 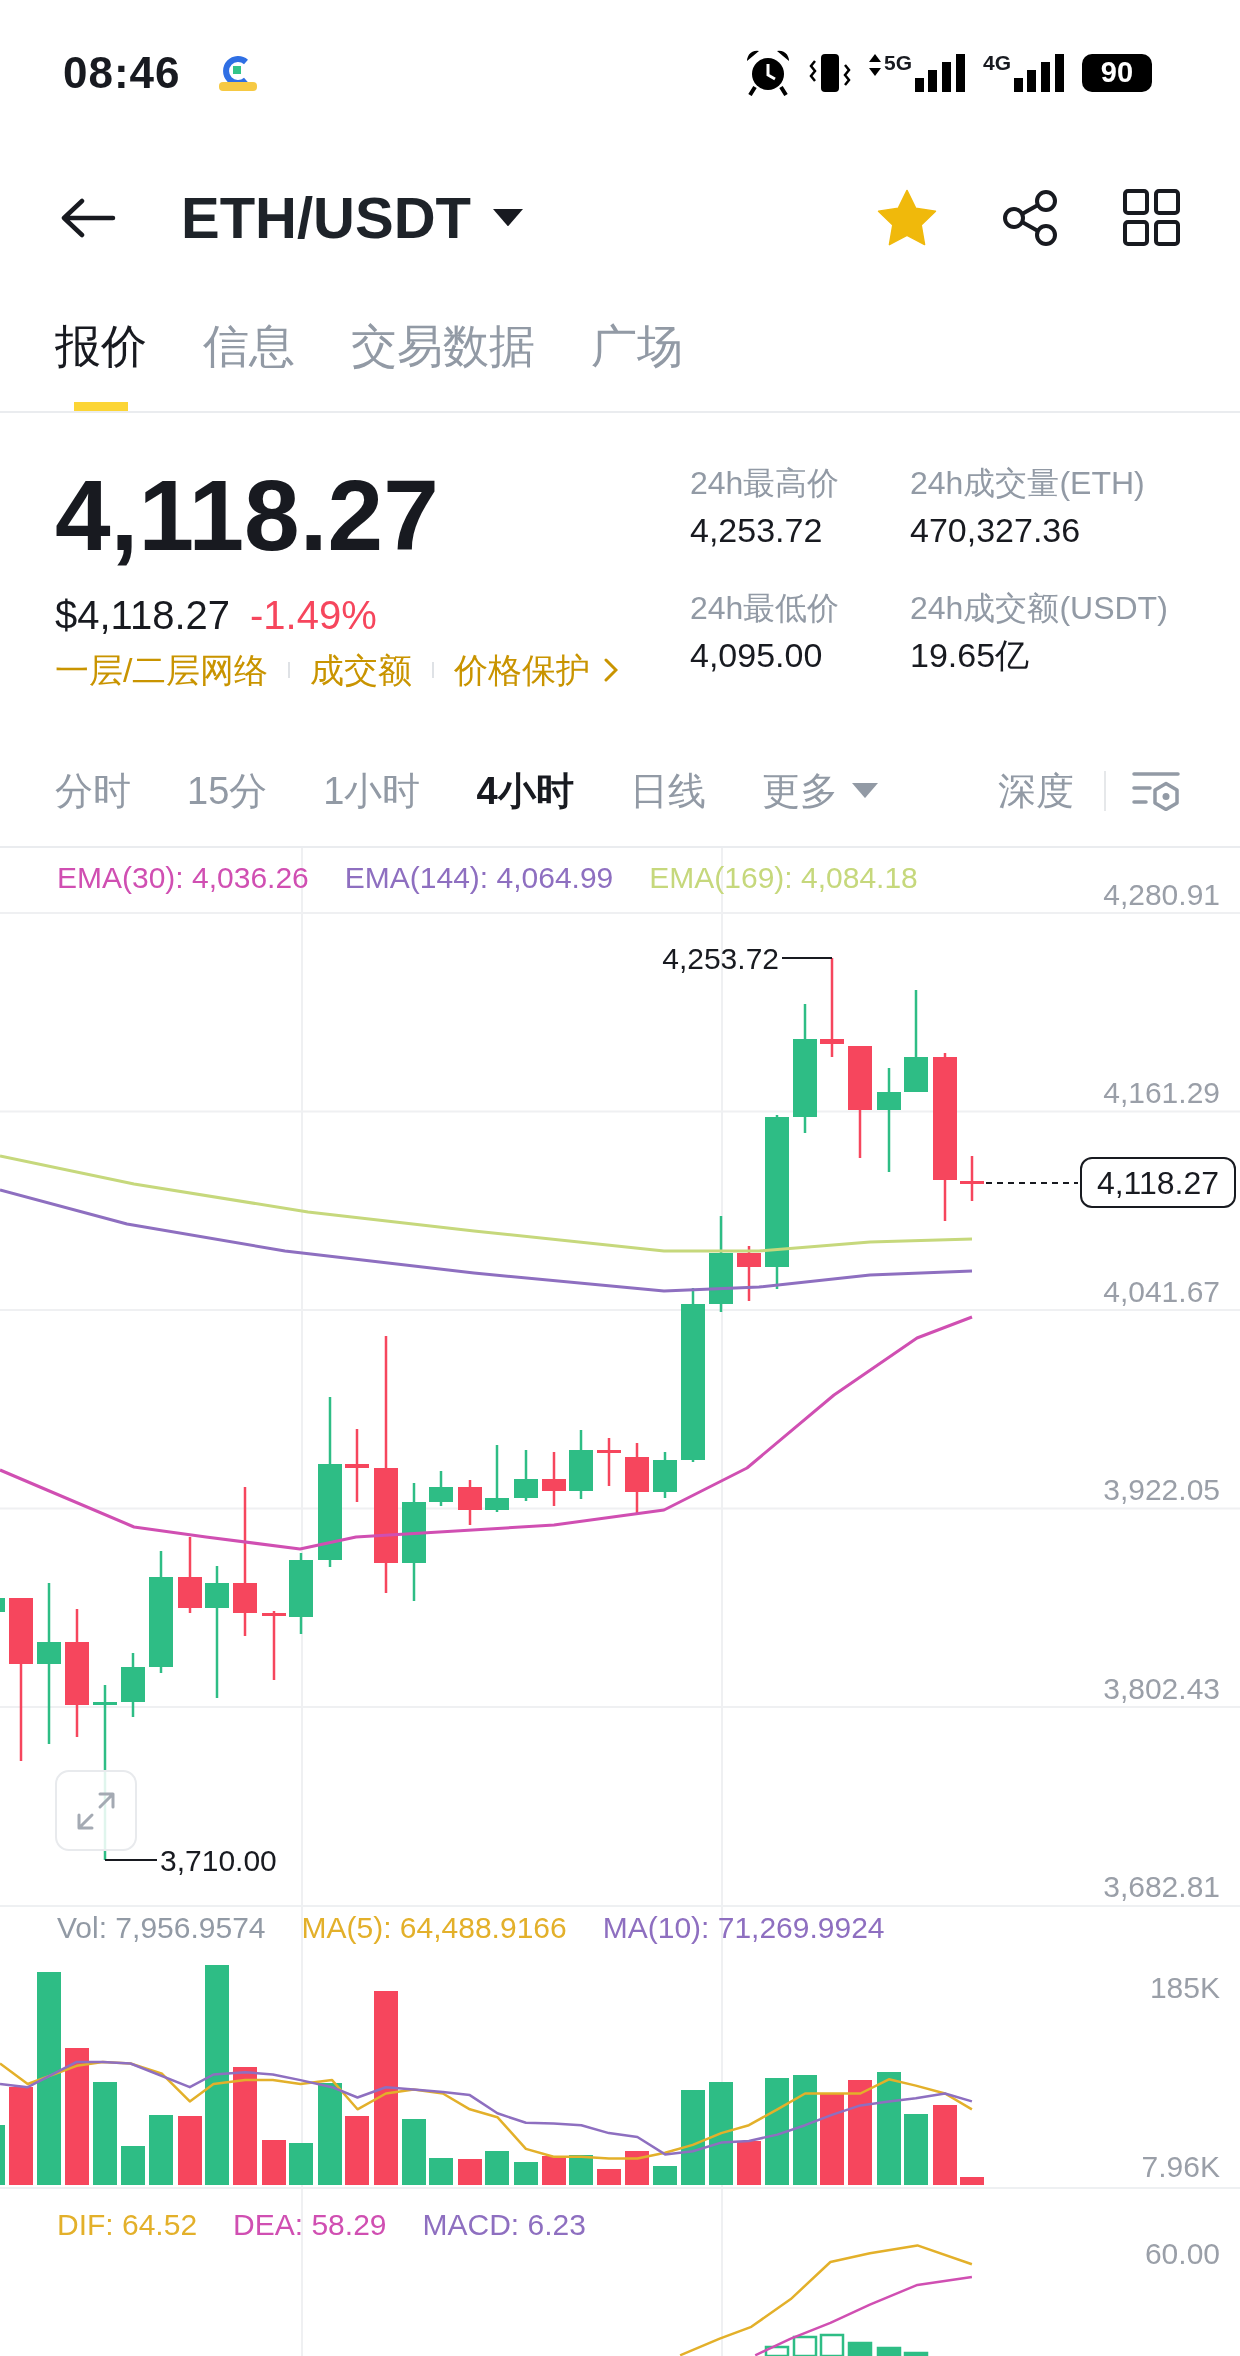 What do you see at coordinates (995, 530) in the screenshot?
I see `stat-value: 470,327.36` at bounding box center [995, 530].